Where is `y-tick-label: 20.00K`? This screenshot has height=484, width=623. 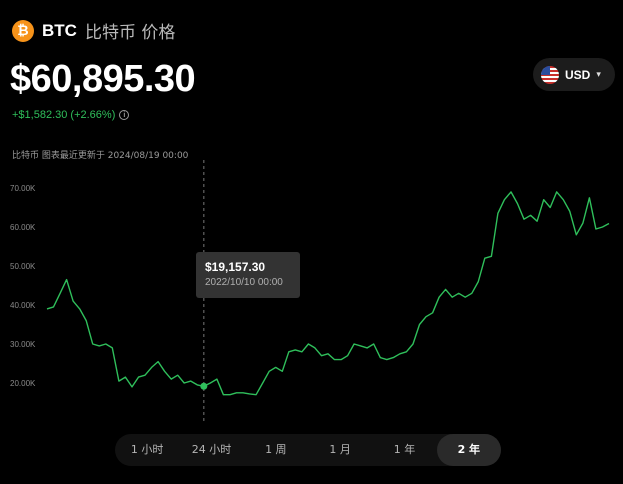 y-tick-label: 20.00K is located at coordinates (23, 383).